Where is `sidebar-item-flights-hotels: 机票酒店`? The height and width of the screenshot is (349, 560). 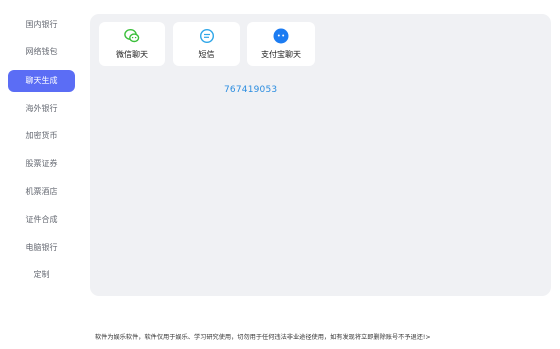 sidebar-item-flights-hotels: 机票酒店 is located at coordinates (41, 192).